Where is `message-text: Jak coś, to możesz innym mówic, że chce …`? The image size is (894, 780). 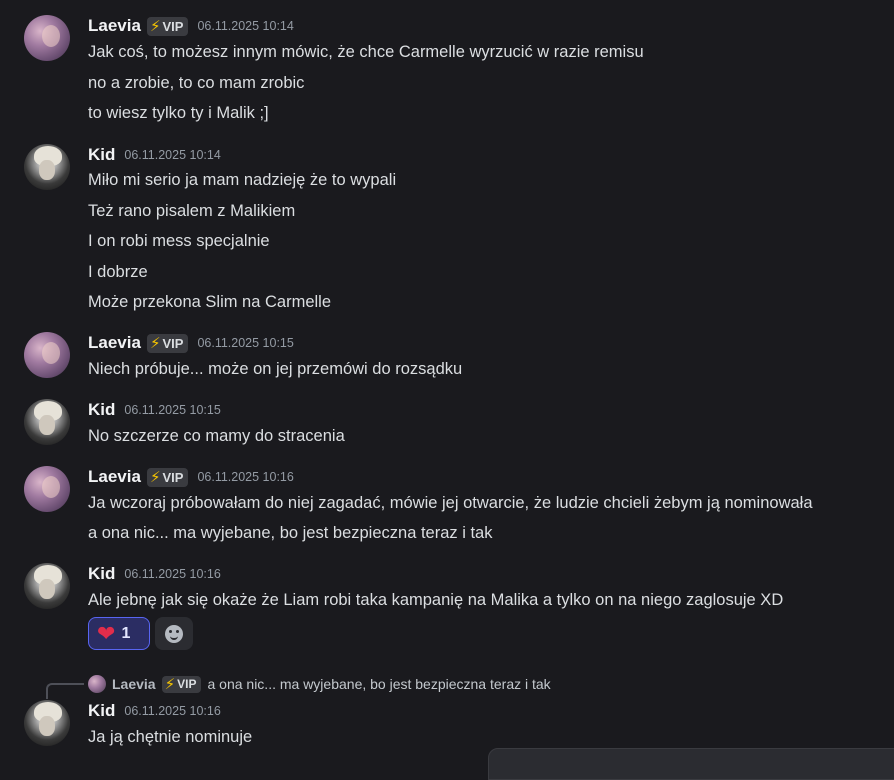
message-text: Jak coś, to możesz innym mówic, że chce … is located at coordinates (366, 52).